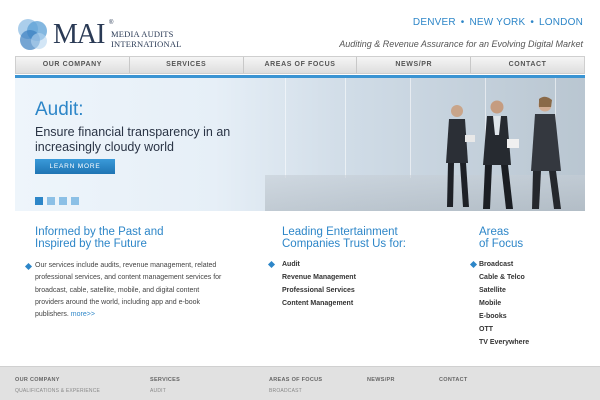 The image size is (600, 400). What do you see at coordinates (91, 244) in the screenshot?
I see `intro-heading-line-2: Inspired by the Future` at bounding box center [91, 244].